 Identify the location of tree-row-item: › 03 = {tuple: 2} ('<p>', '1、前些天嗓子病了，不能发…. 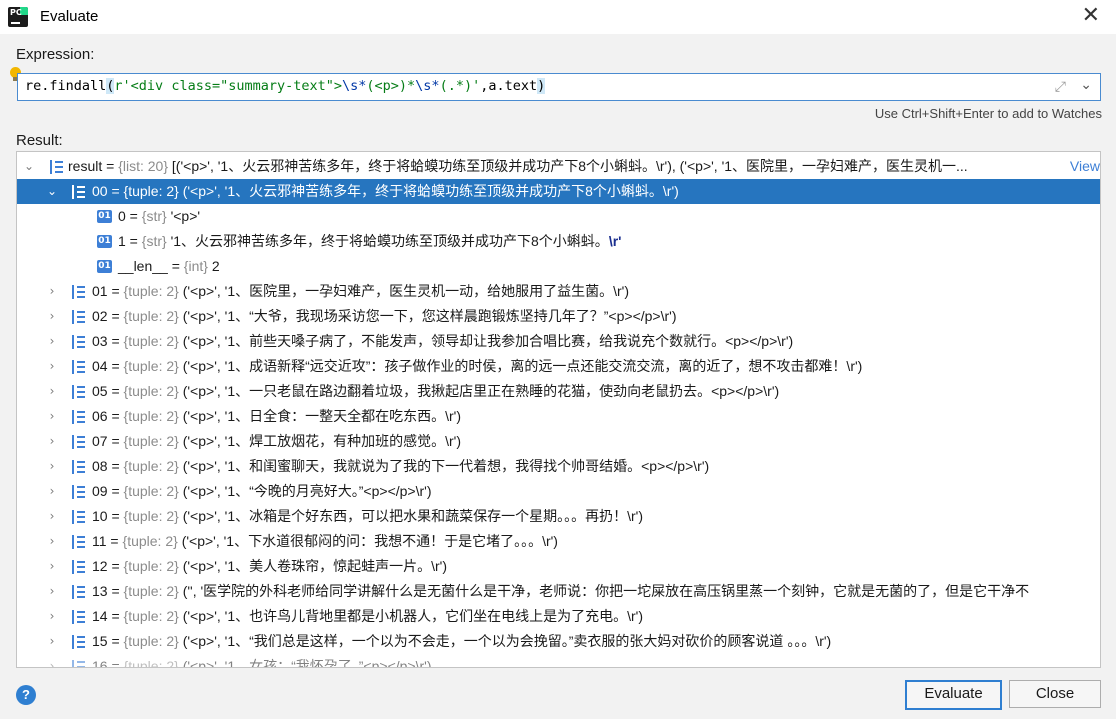
(558, 341).